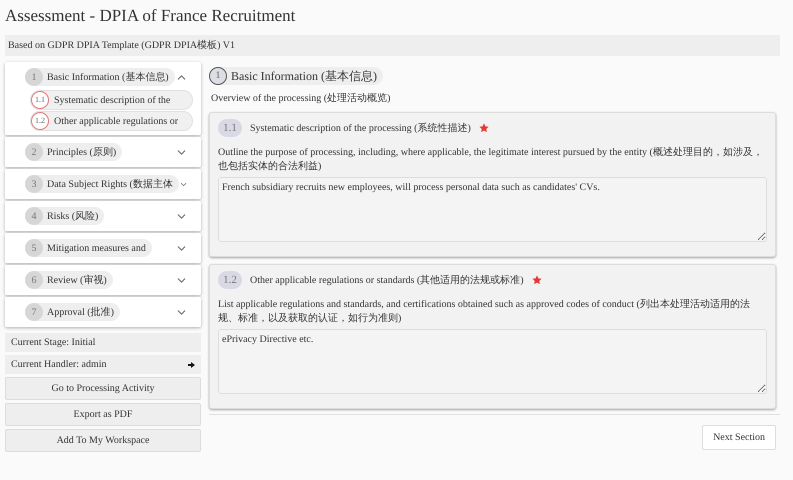  What do you see at coordinates (492, 209) in the screenshot?
I see `answer-field: French subsidiary recruits new employees, will process personal data such as candidates' CVs.` at bounding box center [492, 209].